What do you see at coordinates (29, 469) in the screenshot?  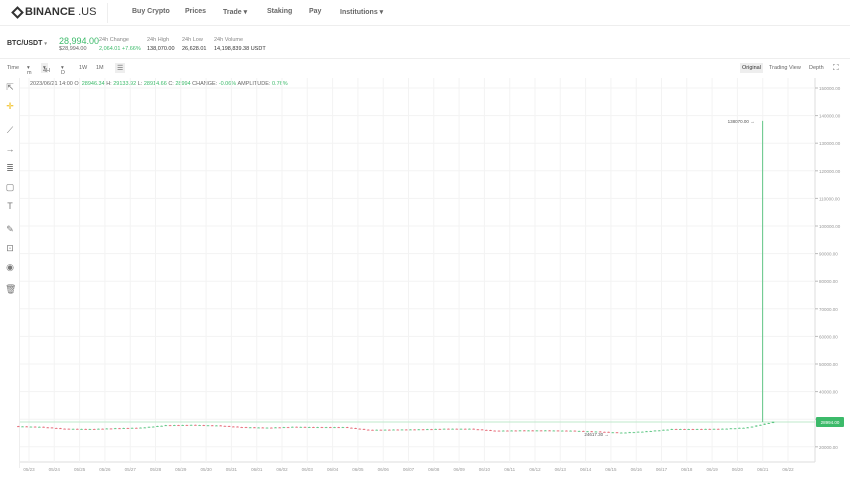 I see `x-tick-label: 05/23` at bounding box center [29, 469].